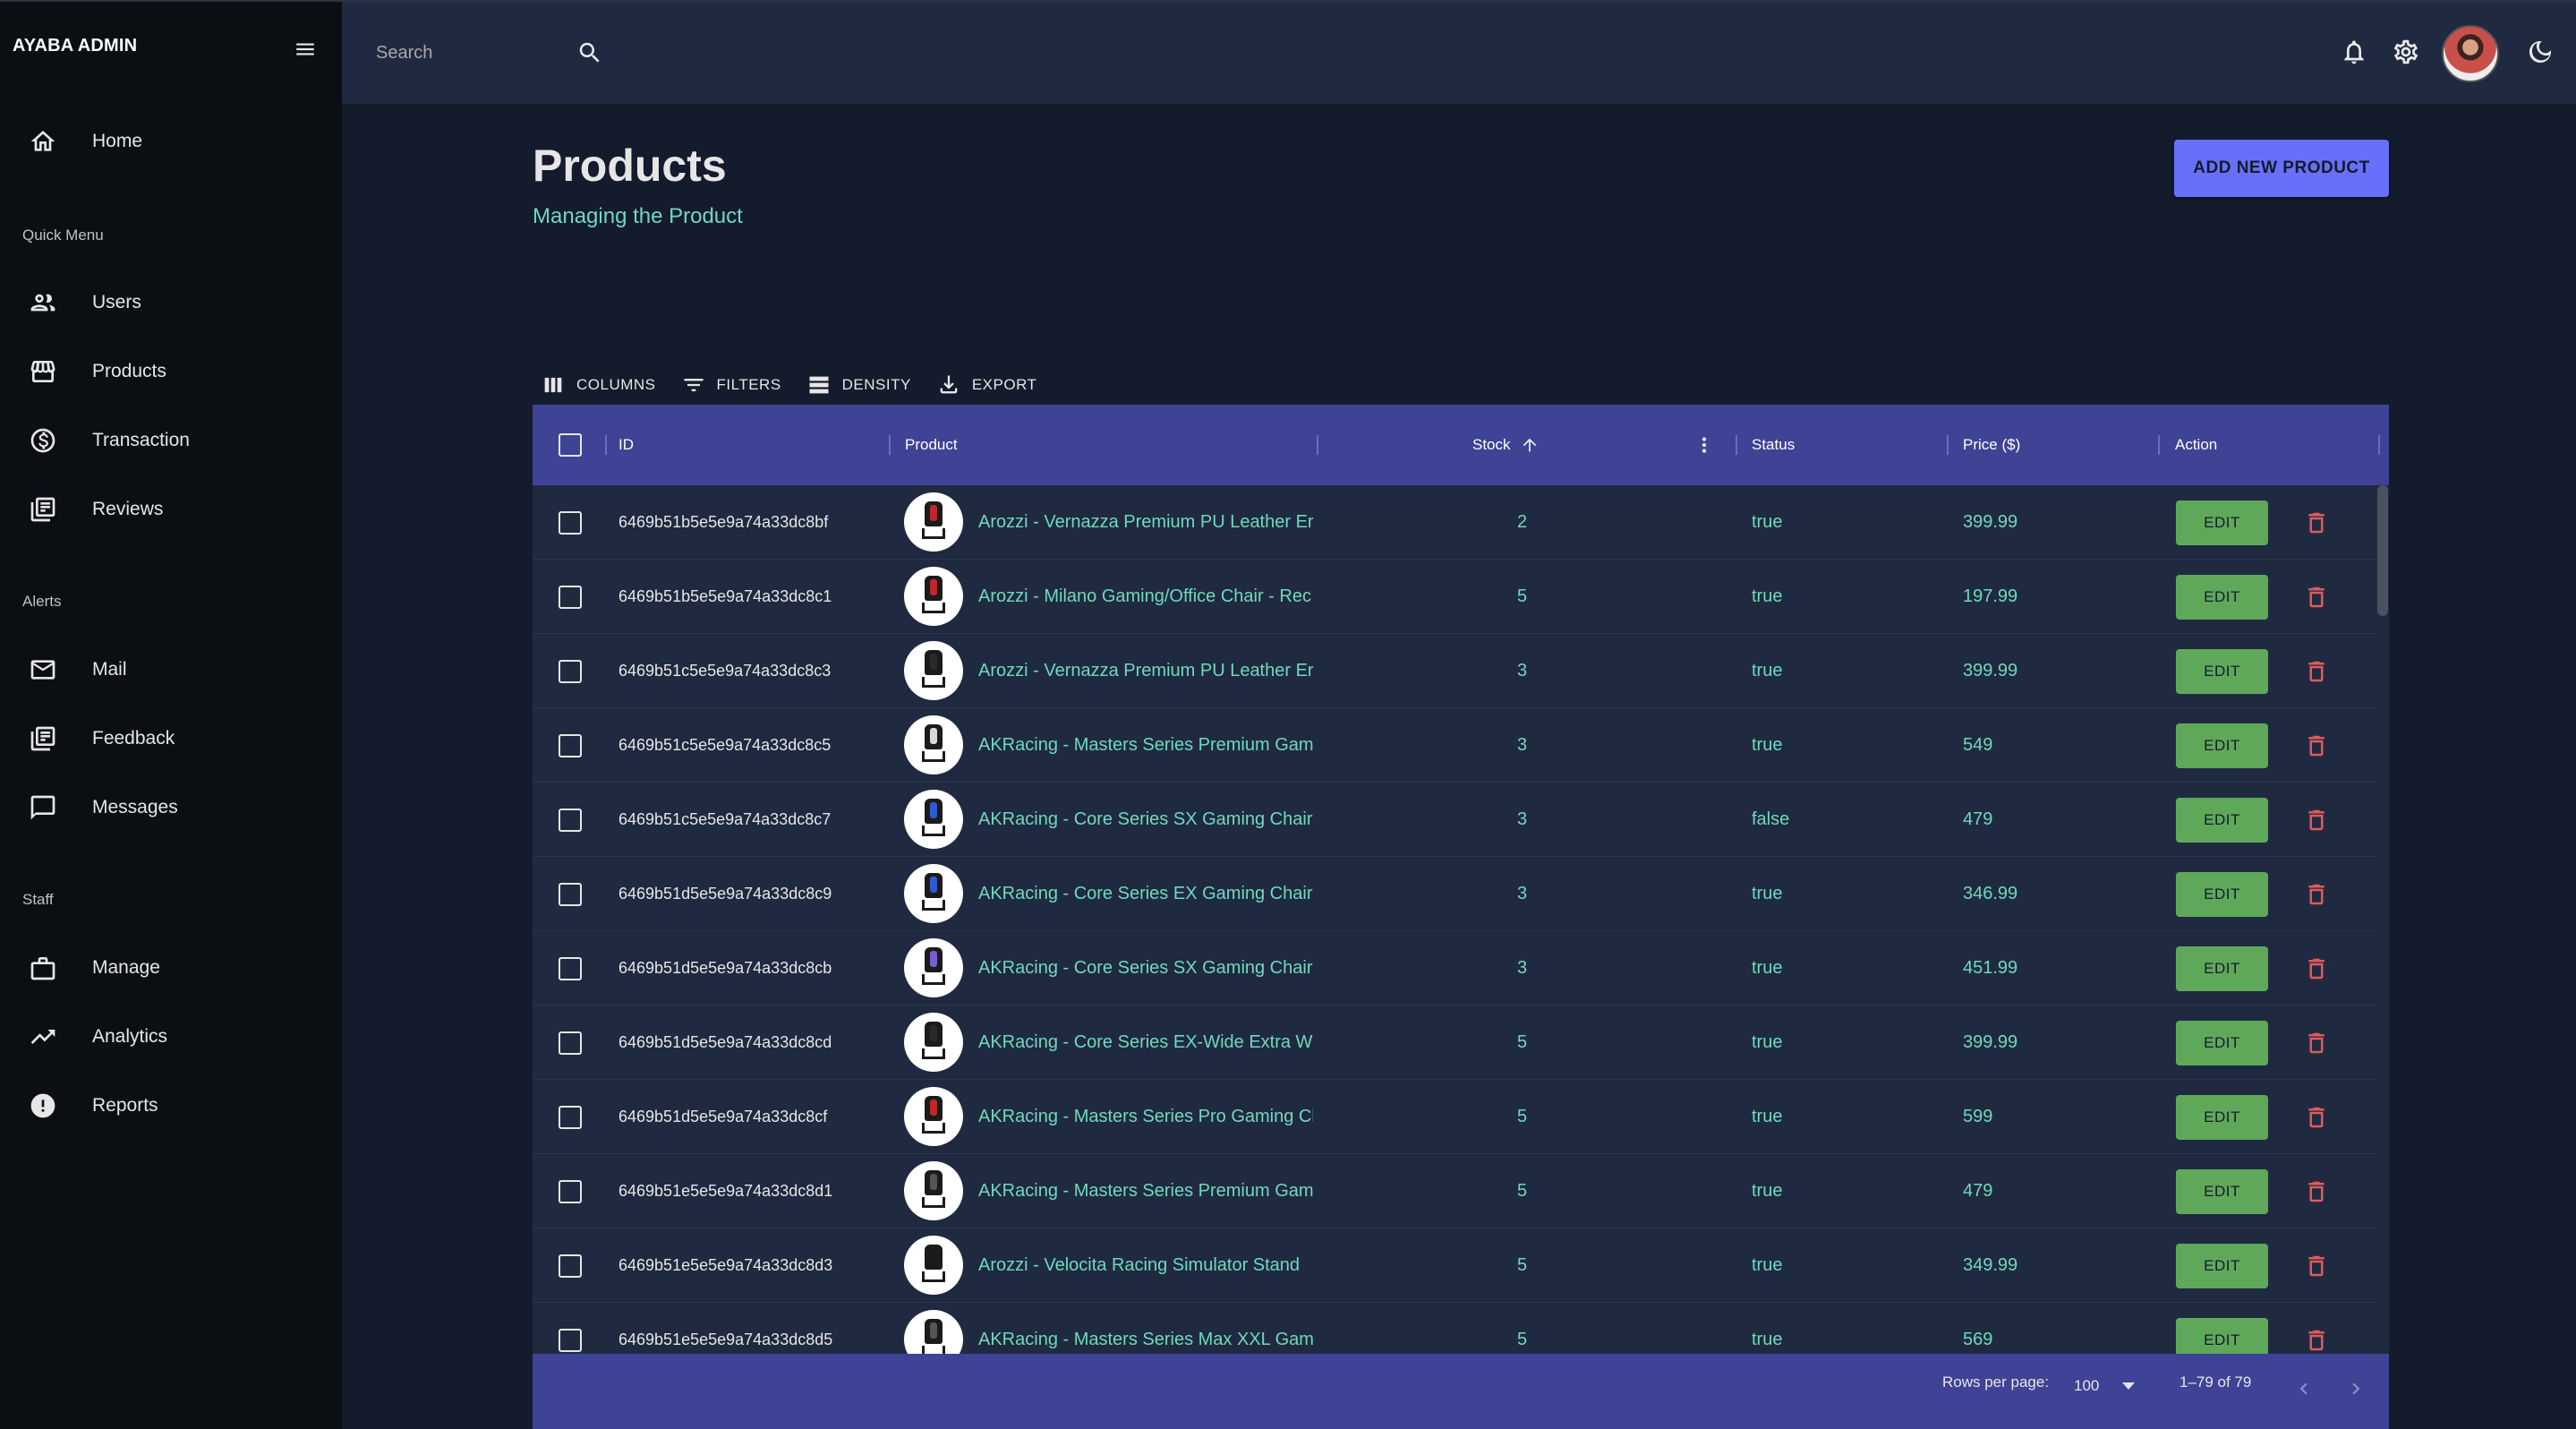 The width and height of the screenshot is (2576, 1429). What do you see at coordinates (570, 445) in the screenshot?
I see `select-all-checkbox` at bounding box center [570, 445].